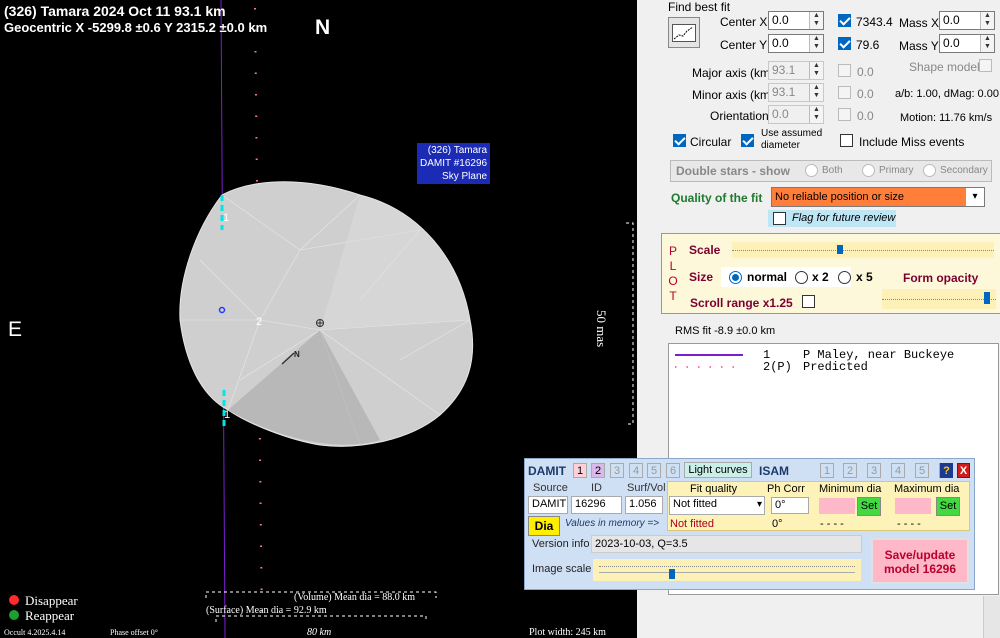  Describe the element at coordinates (259, 322) in the screenshot. I see `chord-label-predicted: 2` at that location.